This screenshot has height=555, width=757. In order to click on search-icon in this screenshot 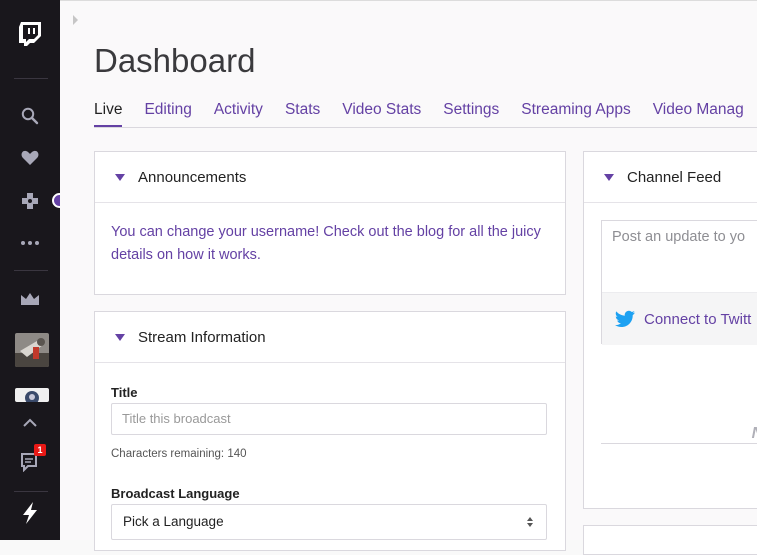, I will do `click(30, 116)`.